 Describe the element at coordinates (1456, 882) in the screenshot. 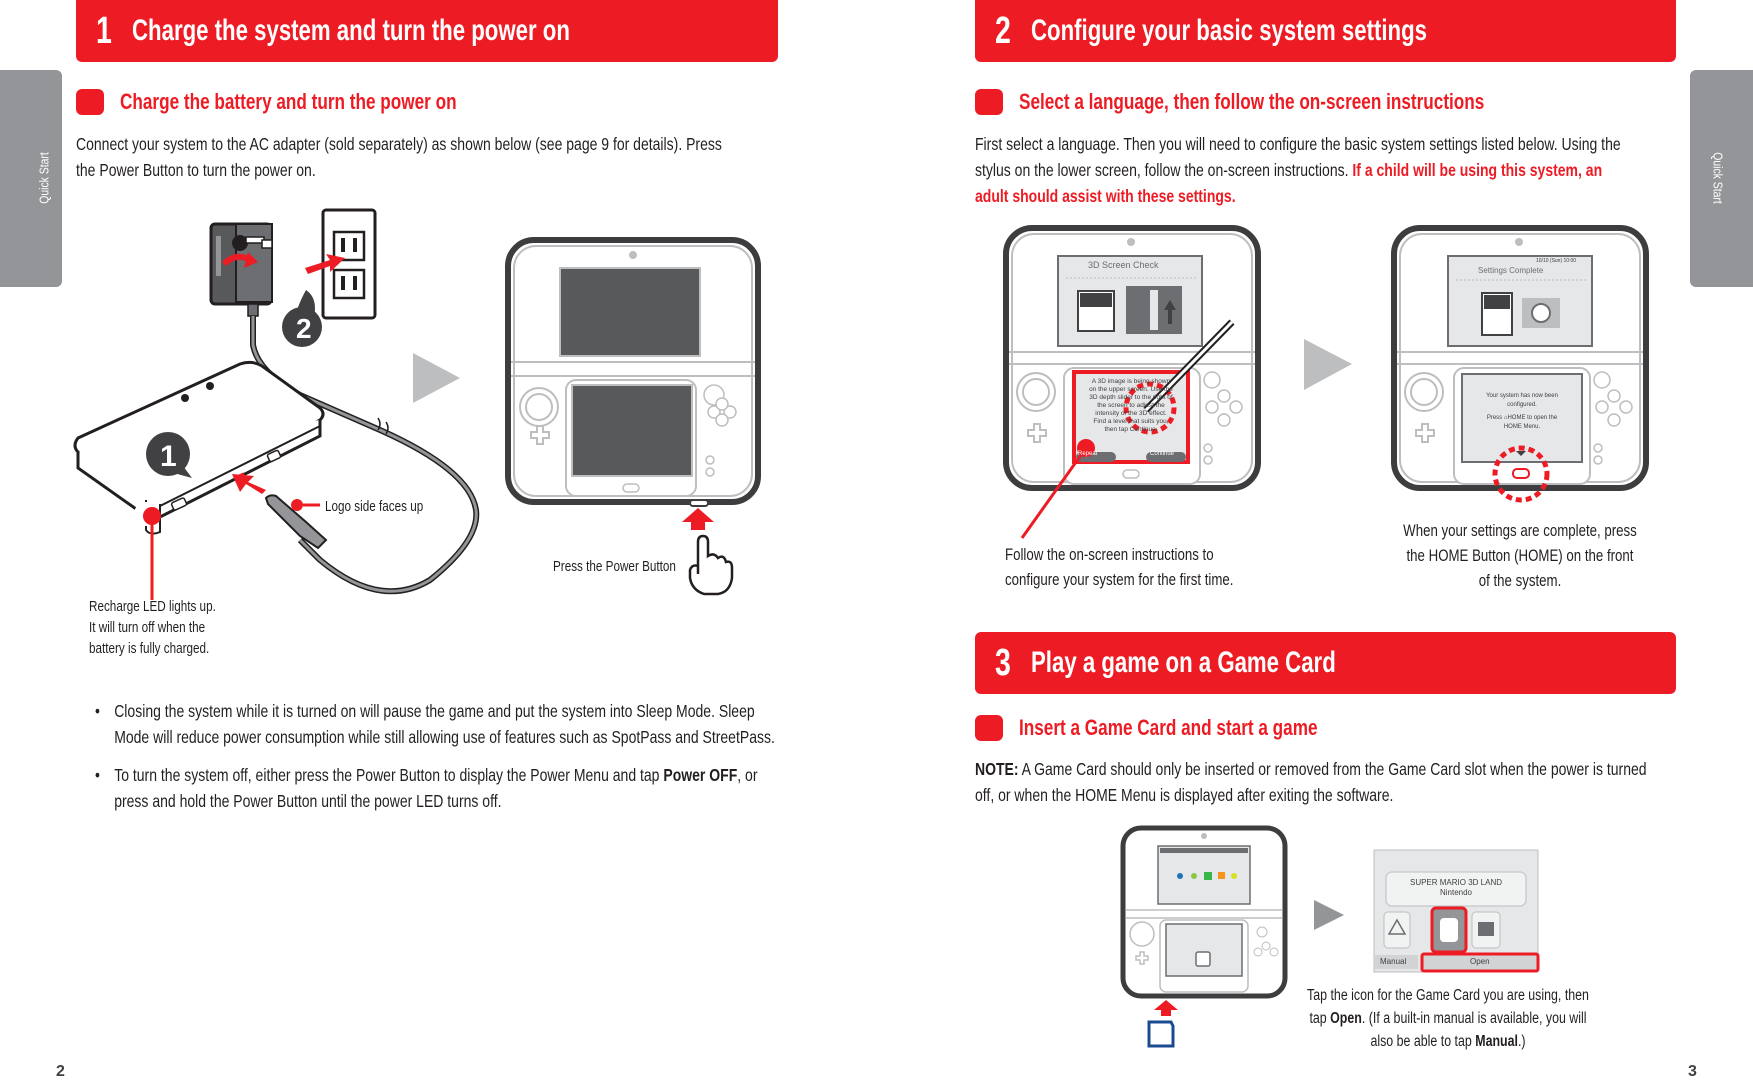

I see `text-line: SUPER MARIO 3D LAND` at that location.